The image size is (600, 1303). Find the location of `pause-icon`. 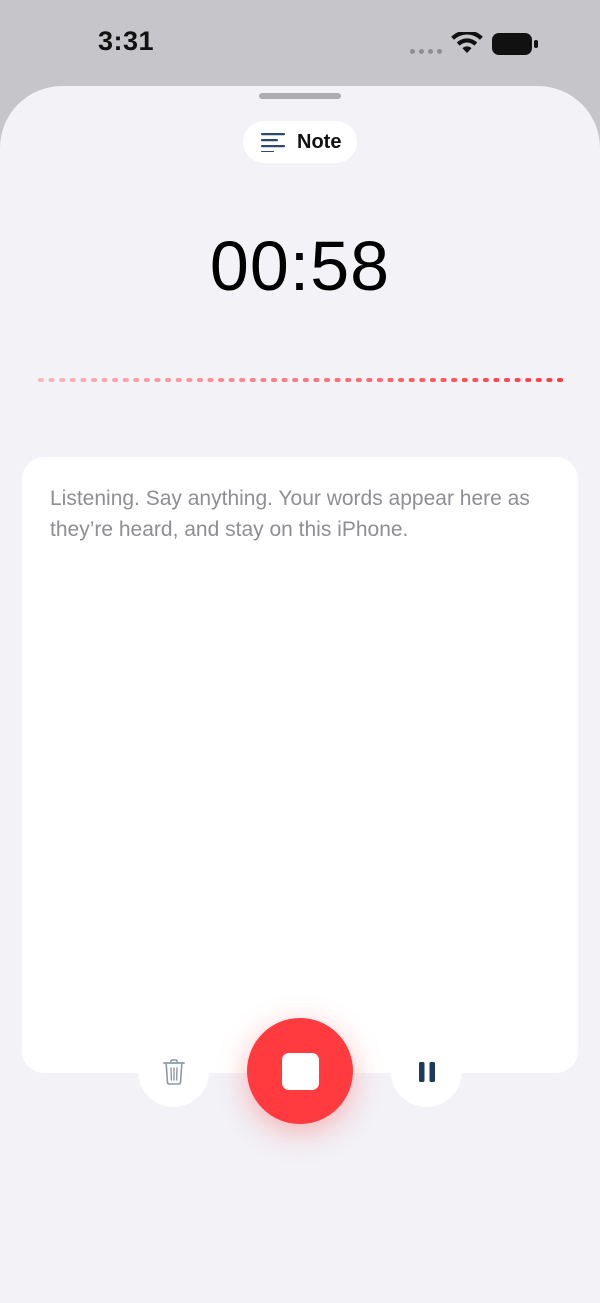

pause-icon is located at coordinates (426, 1071).